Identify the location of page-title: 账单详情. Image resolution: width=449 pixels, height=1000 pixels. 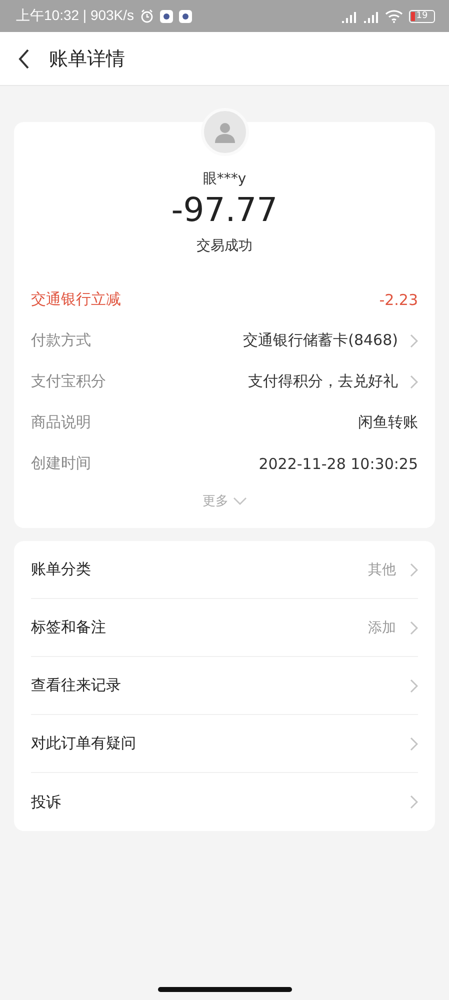
(87, 59).